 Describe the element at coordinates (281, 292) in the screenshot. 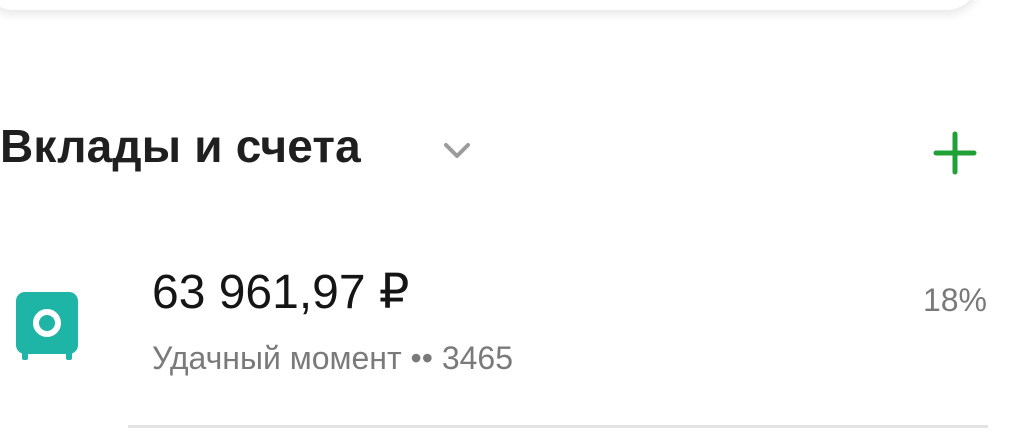

I see `account-amount: 63 961,97 ₽` at that location.